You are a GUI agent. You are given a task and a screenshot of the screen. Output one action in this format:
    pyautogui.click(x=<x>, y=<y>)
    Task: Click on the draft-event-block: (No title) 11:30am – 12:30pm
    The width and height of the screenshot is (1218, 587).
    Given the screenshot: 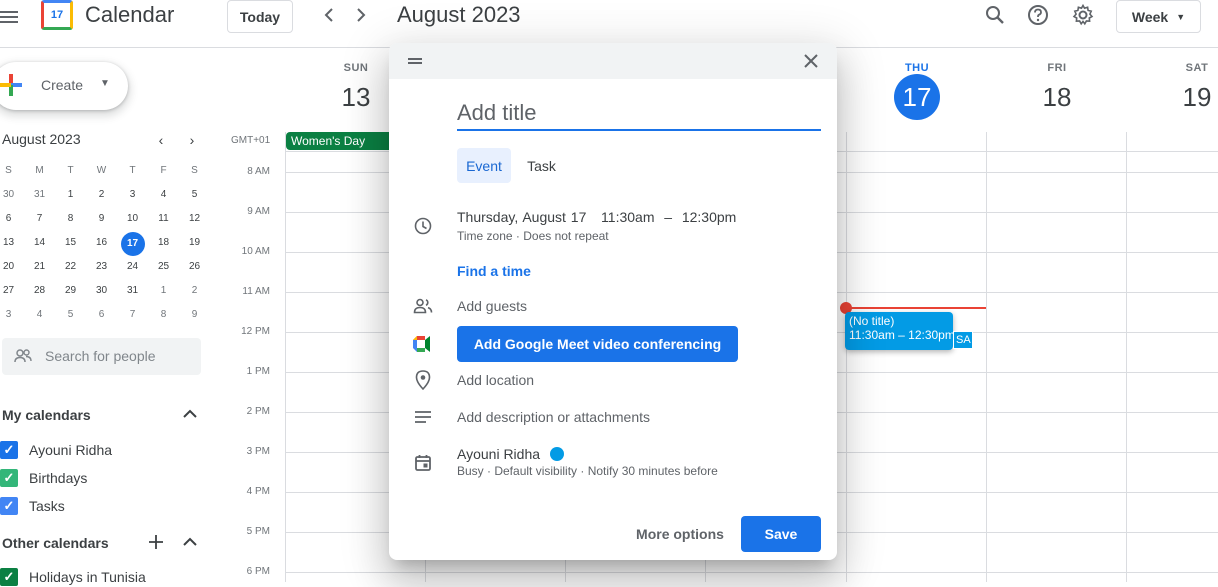 What is the action you would take?
    pyautogui.click(x=899, y=331)
    